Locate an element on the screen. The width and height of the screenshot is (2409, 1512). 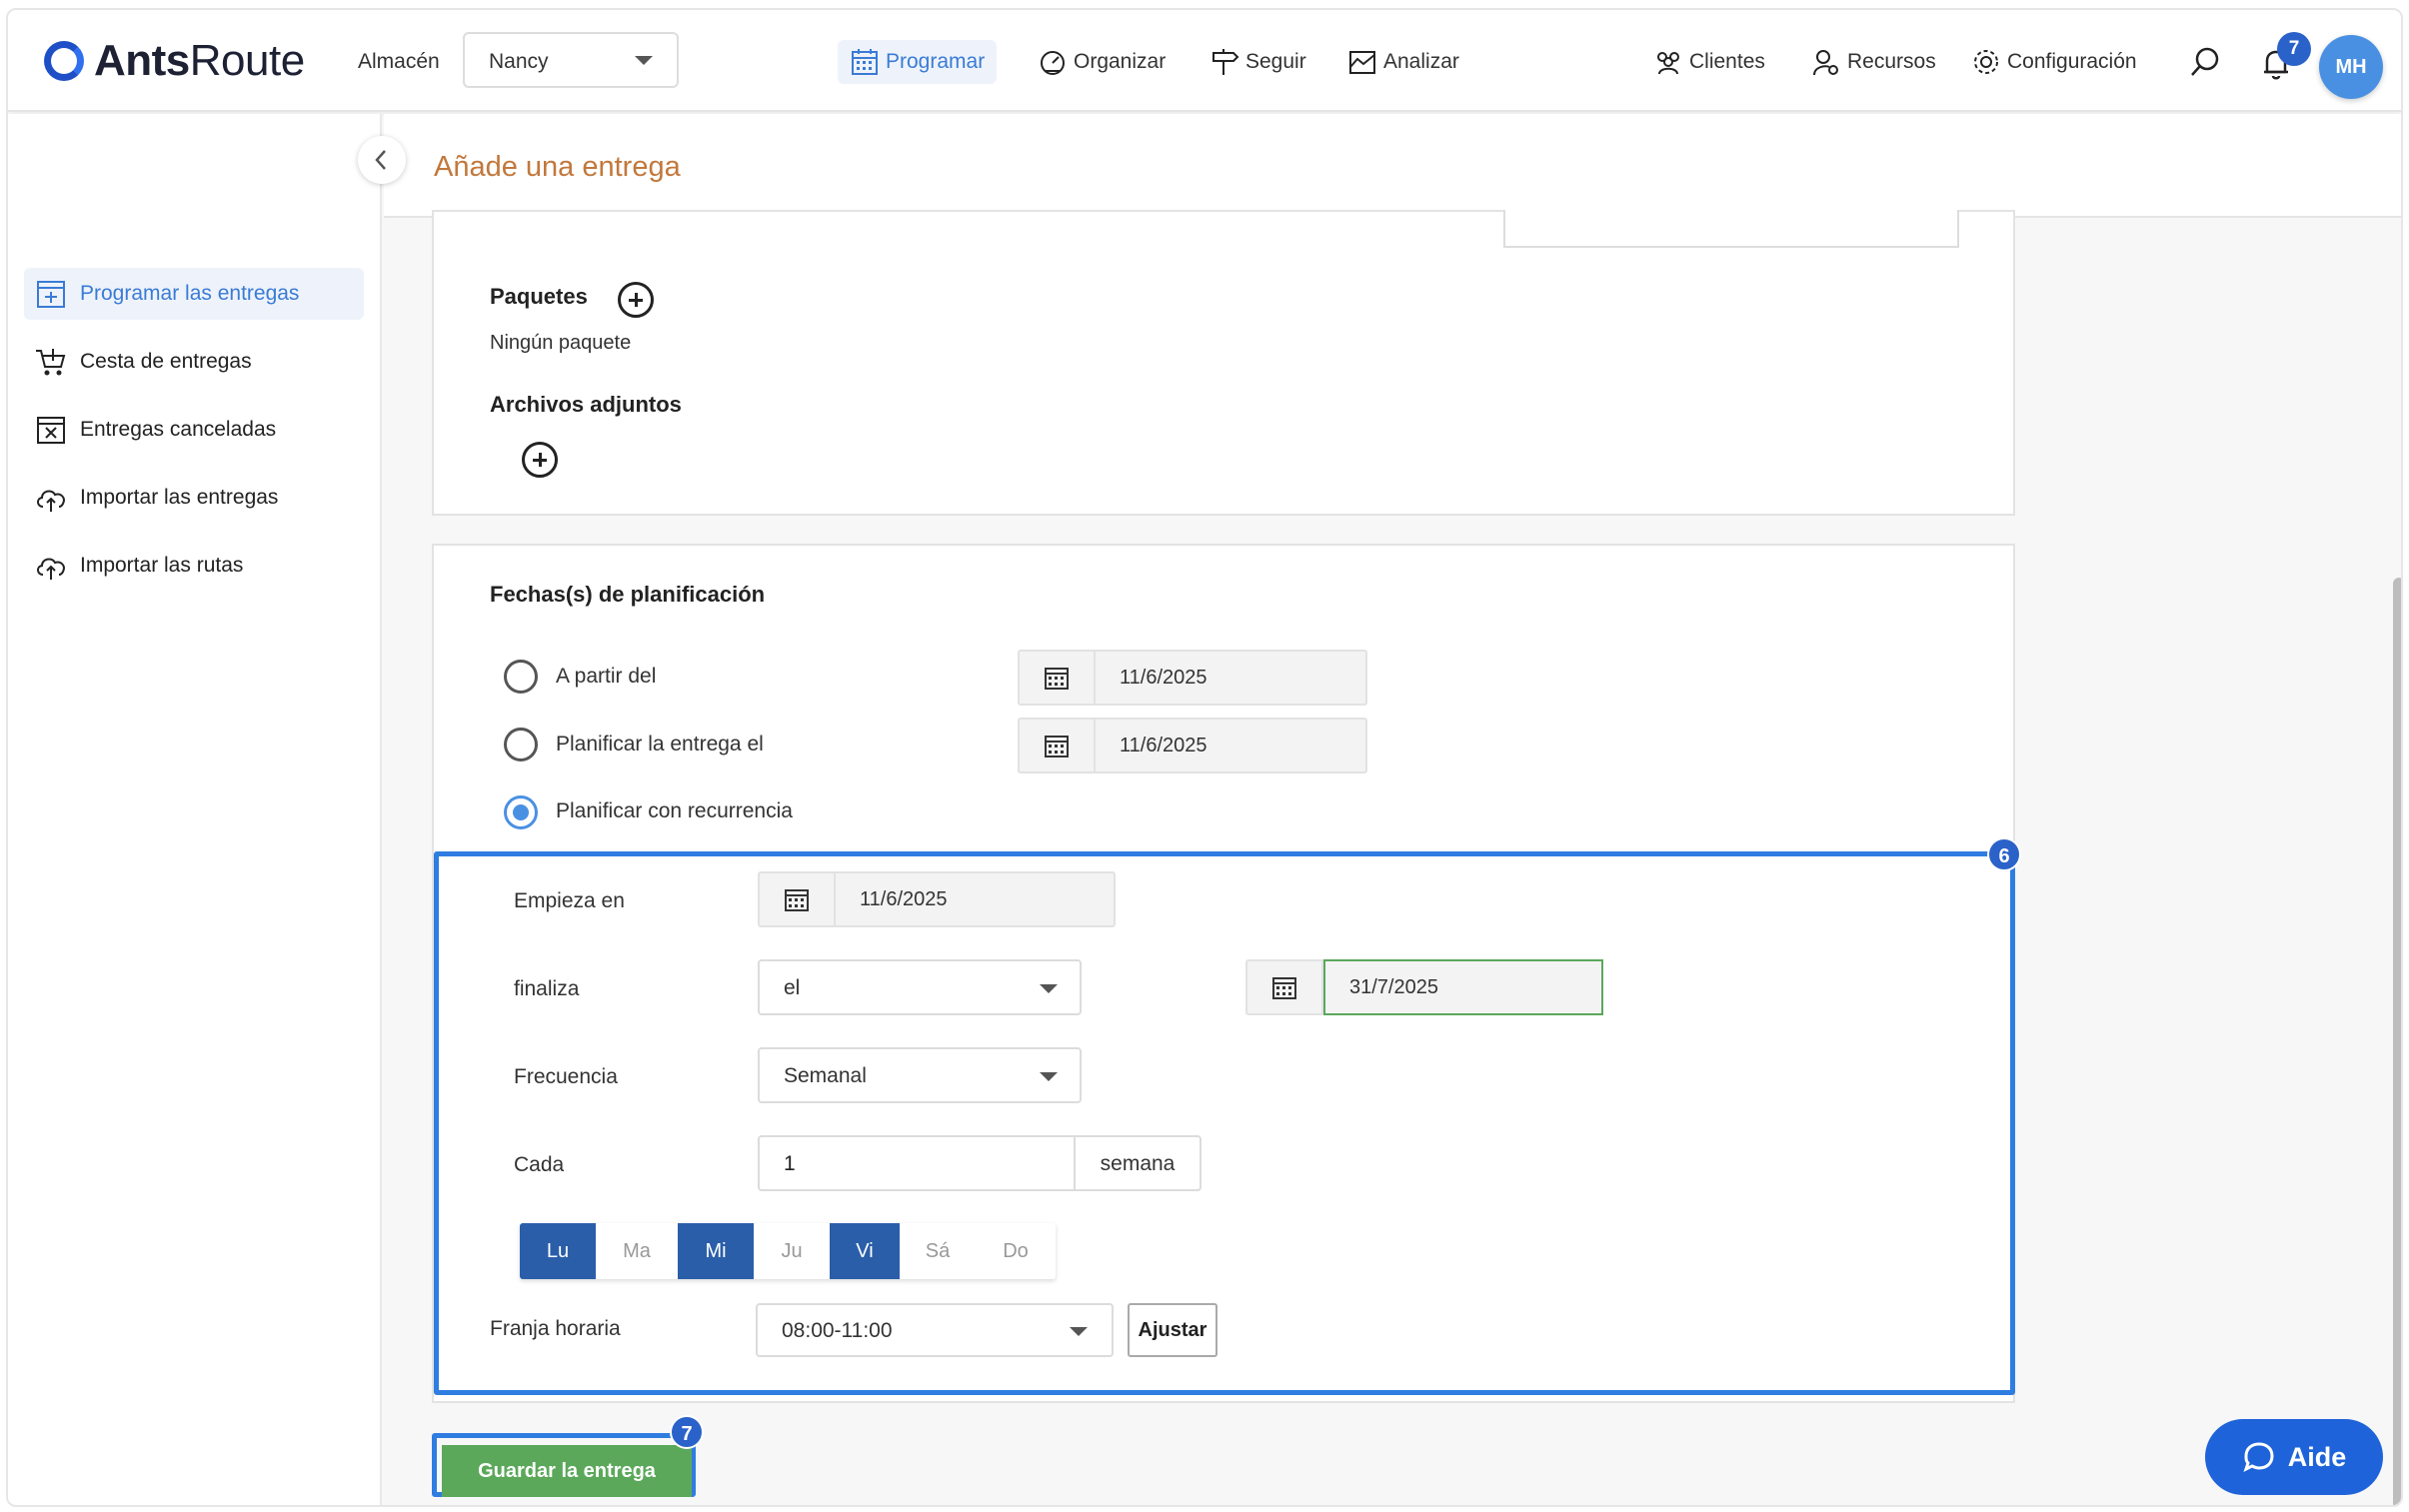
sidebar-item-label: Importar las rutas is located at coordinates (162, 565).